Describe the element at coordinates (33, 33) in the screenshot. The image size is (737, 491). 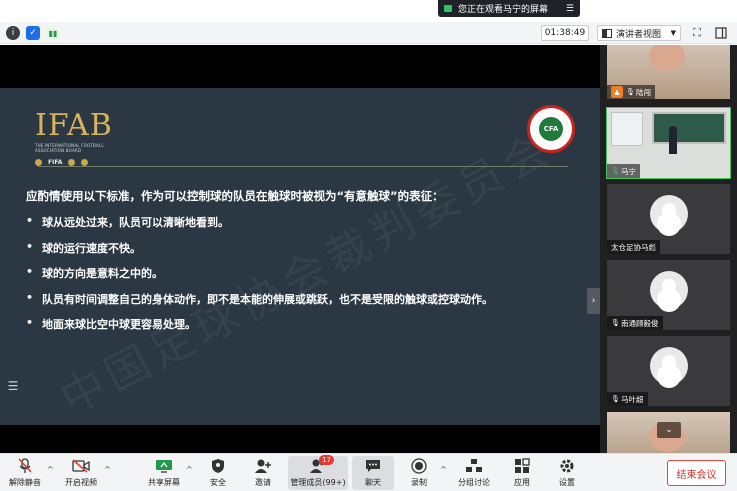
I see `shield-icon: ✓` at that location.